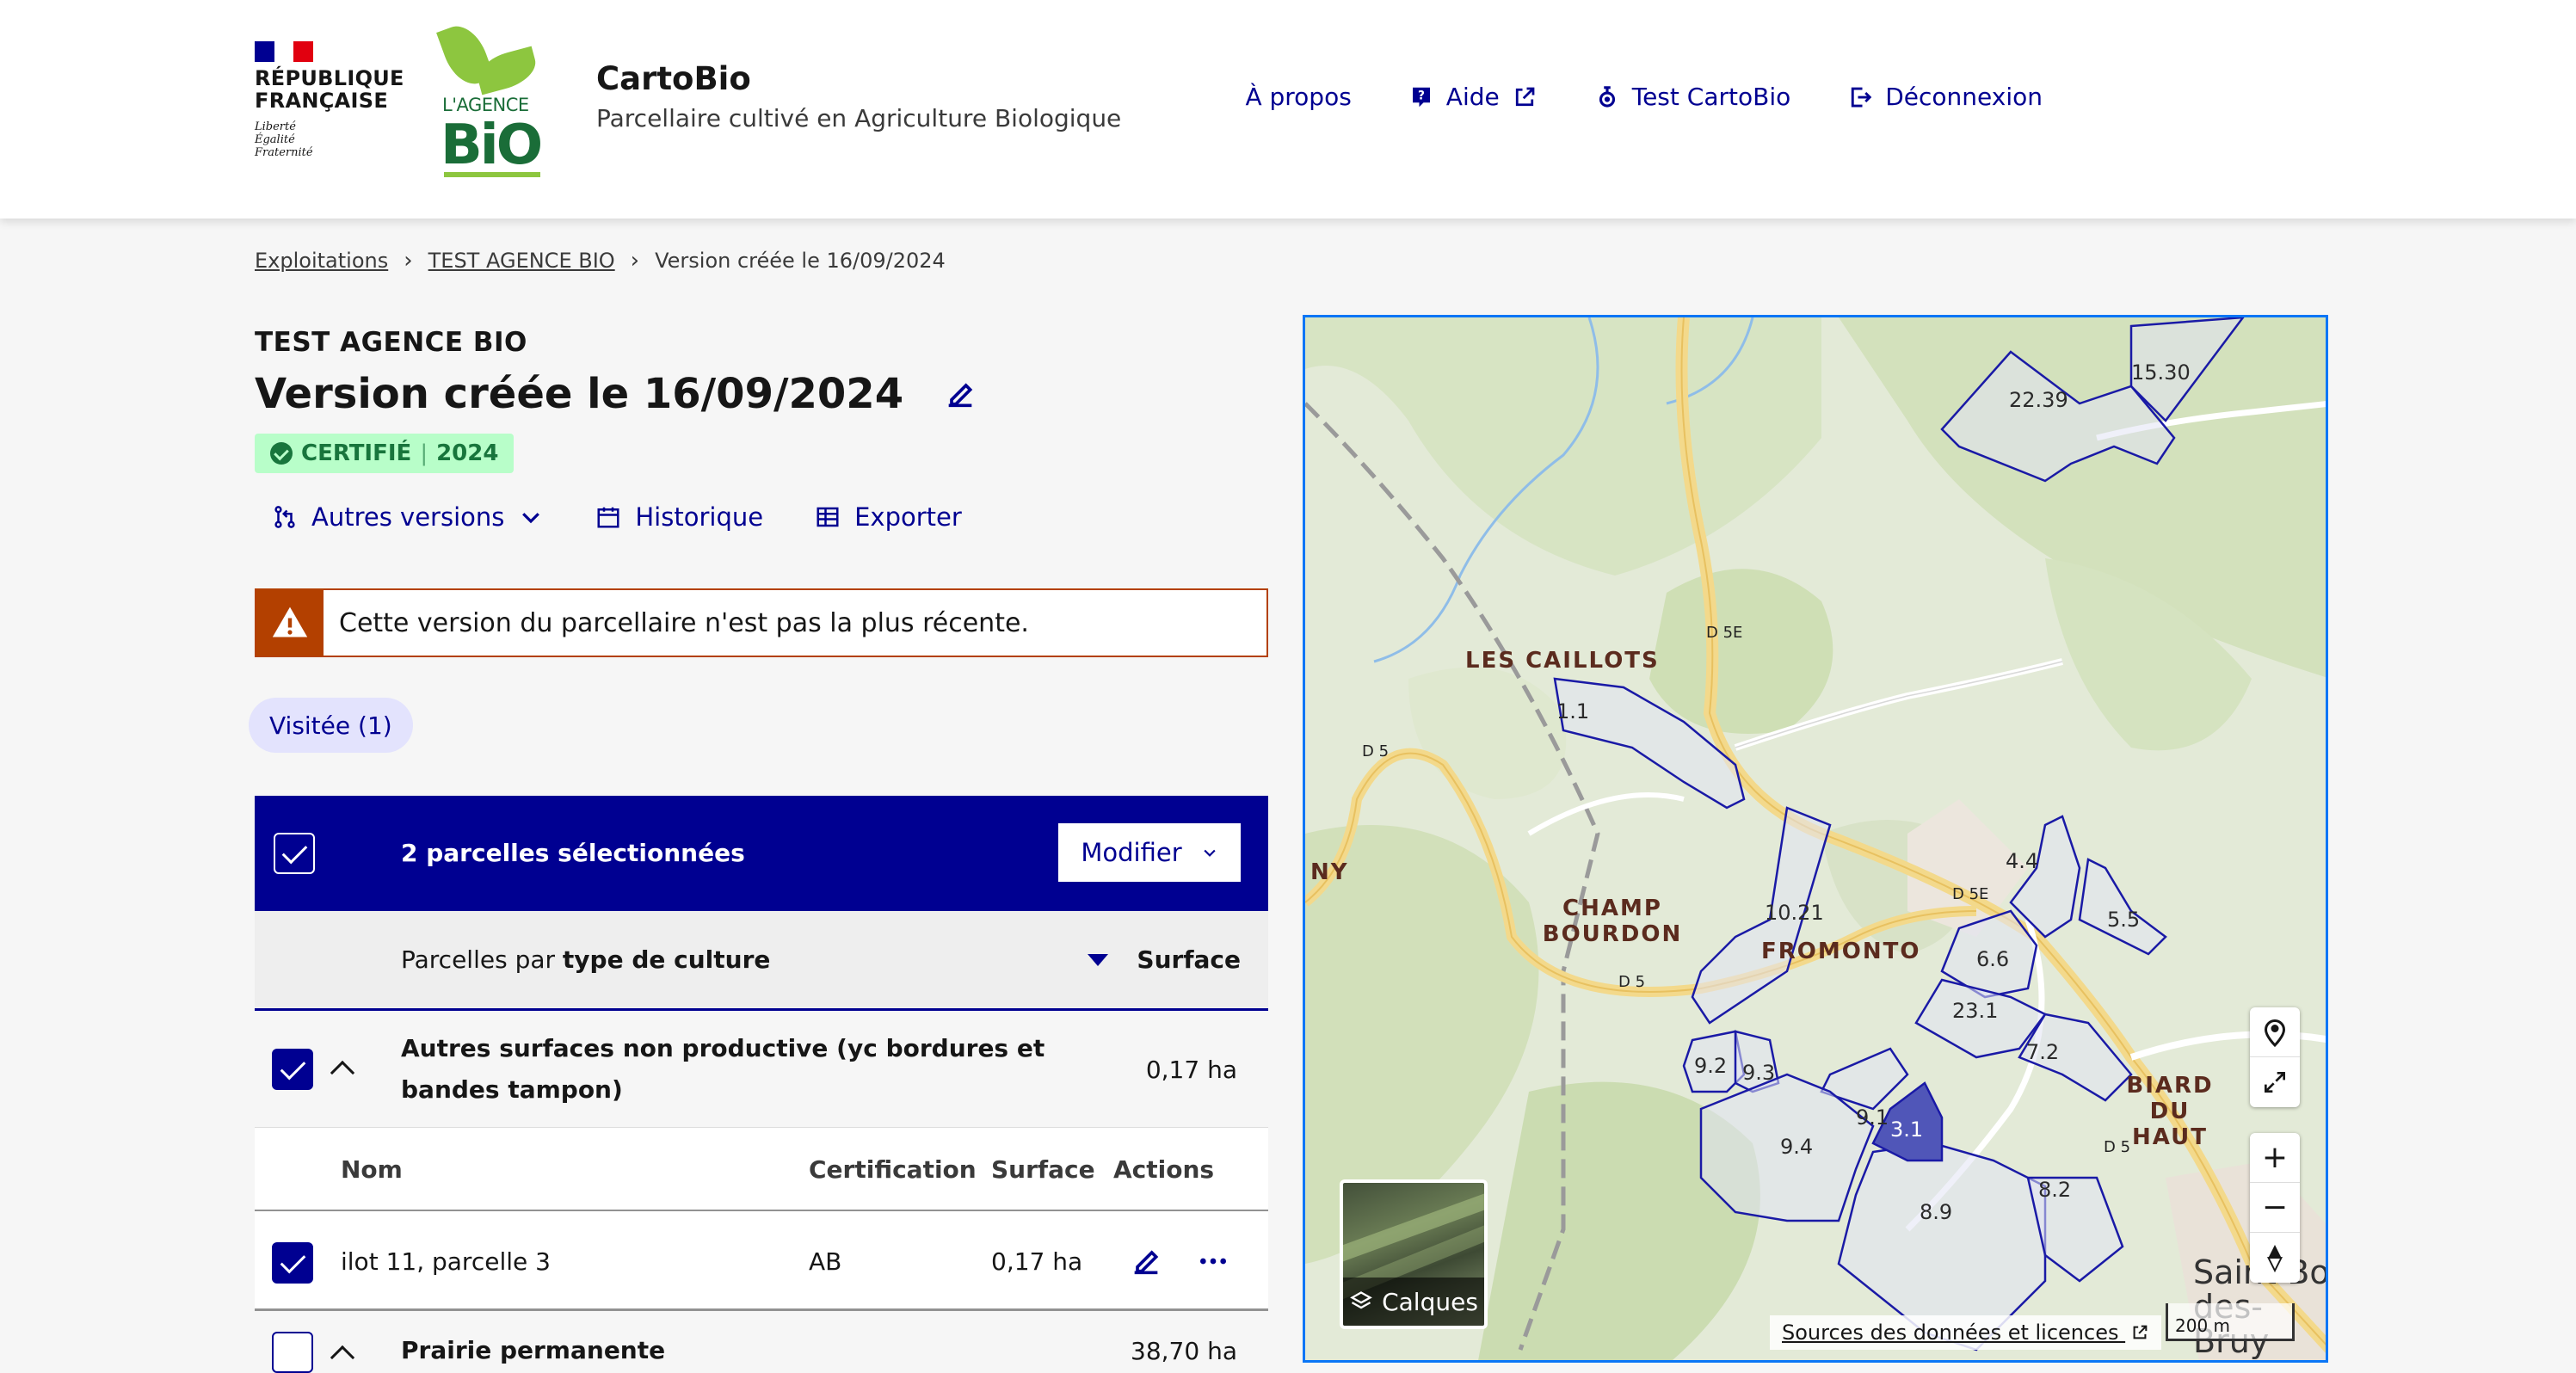  I want to click on marianne-line1: RÉPUBLIQUE, so click(330, 78).